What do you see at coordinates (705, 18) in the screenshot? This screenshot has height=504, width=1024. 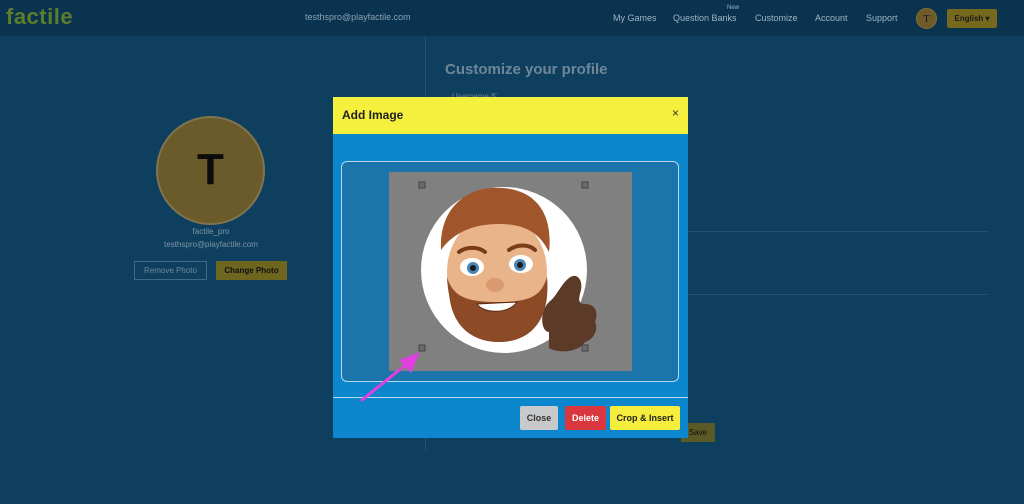 I see `nav-question-banks: Question Banks` at bounding box center [705, 18].